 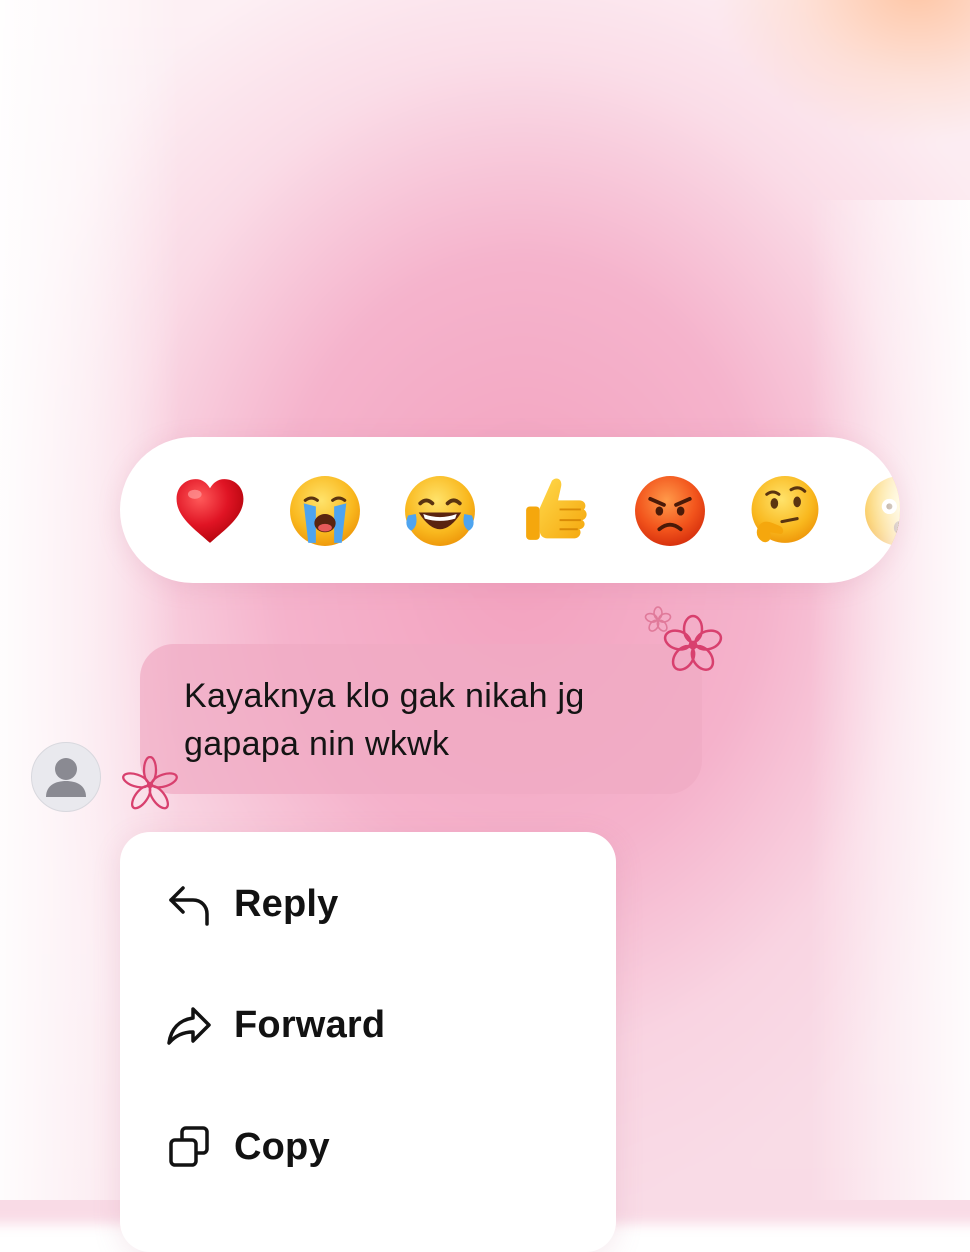 I want to click on reaction-thumbs-up, so click(x=555, y=511).